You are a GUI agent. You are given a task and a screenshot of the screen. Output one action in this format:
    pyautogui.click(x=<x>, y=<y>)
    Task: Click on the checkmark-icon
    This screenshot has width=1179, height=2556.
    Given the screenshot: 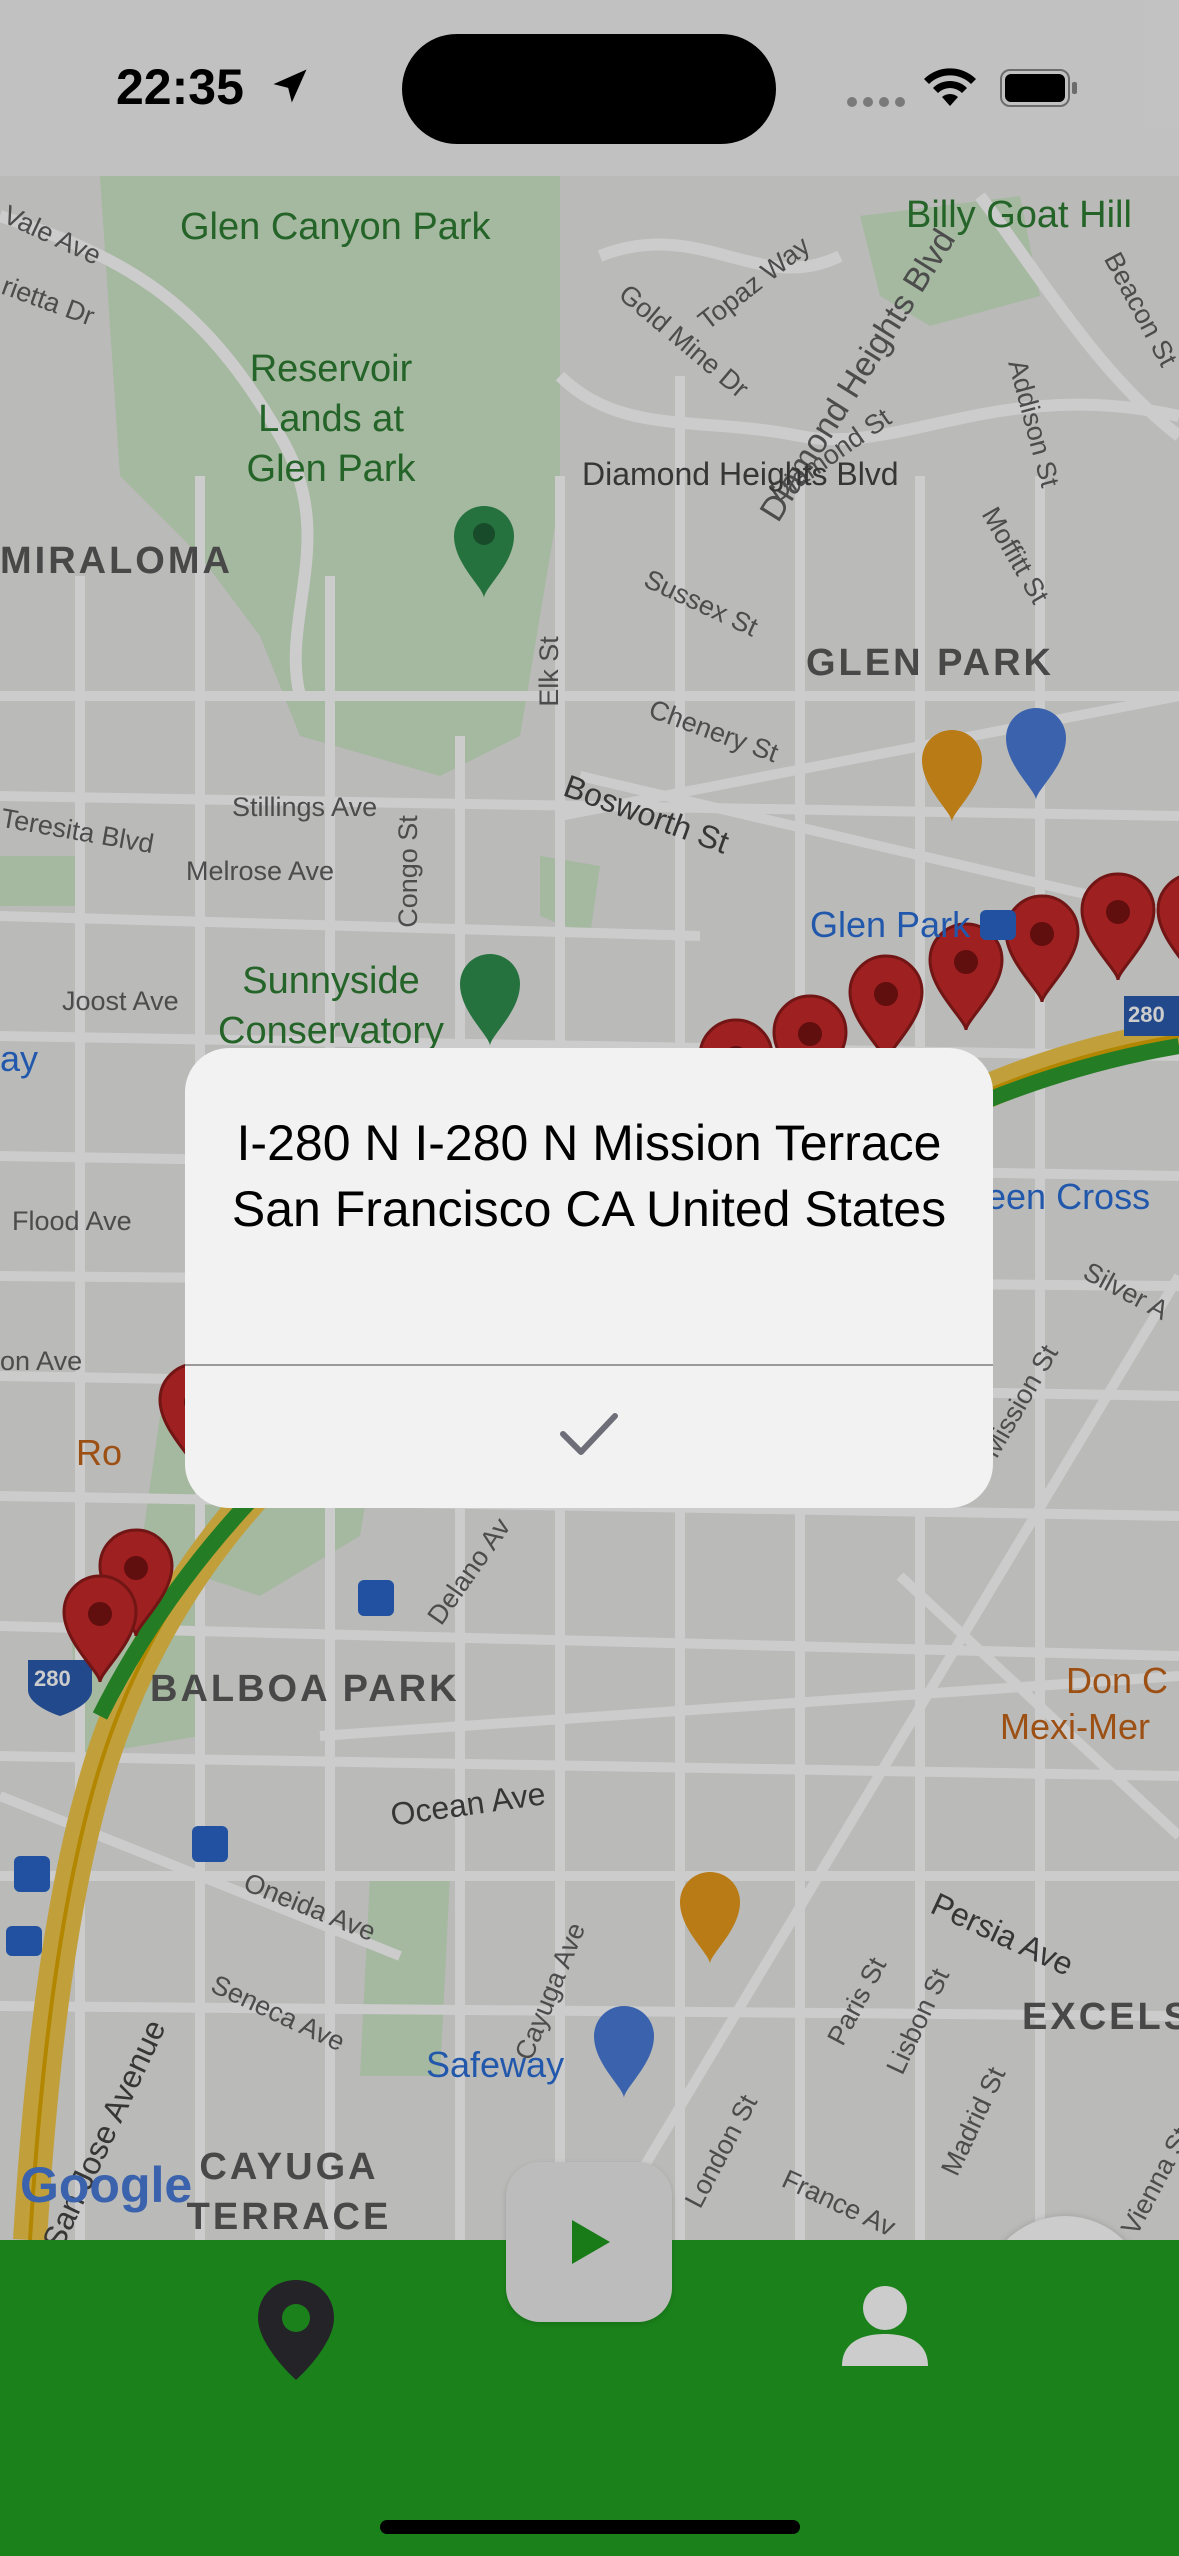 What is the action you would take?
    pyautogui.click(x=589, y=1434)
    